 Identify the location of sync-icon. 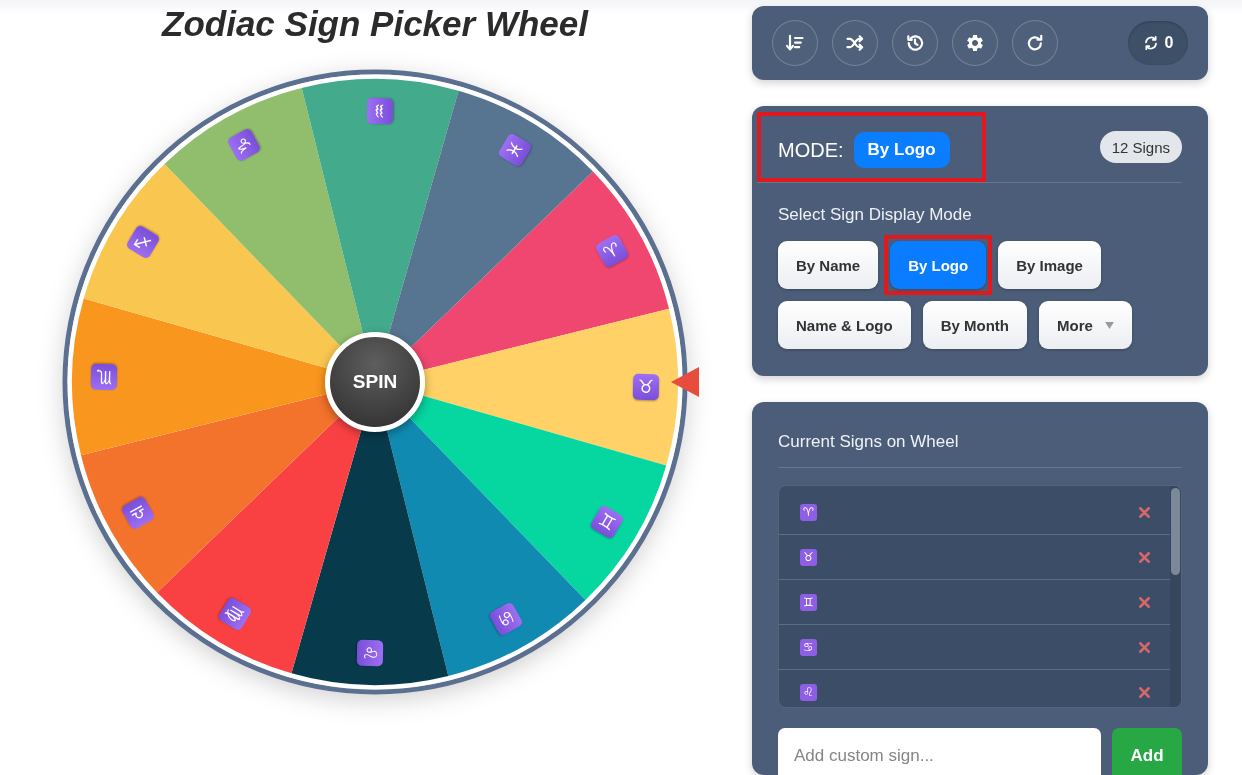
(1150, 43).